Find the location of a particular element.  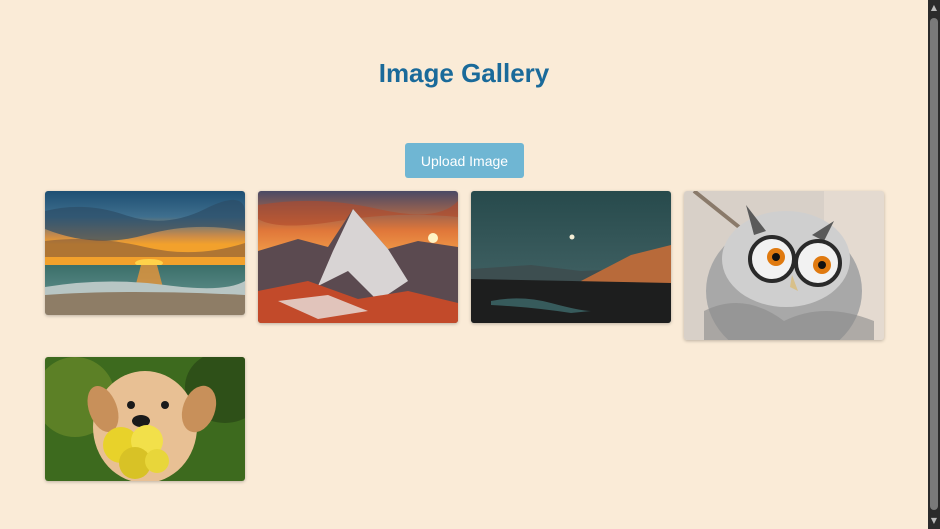

scrollbar-thumb is located at coordinates (934, 264).